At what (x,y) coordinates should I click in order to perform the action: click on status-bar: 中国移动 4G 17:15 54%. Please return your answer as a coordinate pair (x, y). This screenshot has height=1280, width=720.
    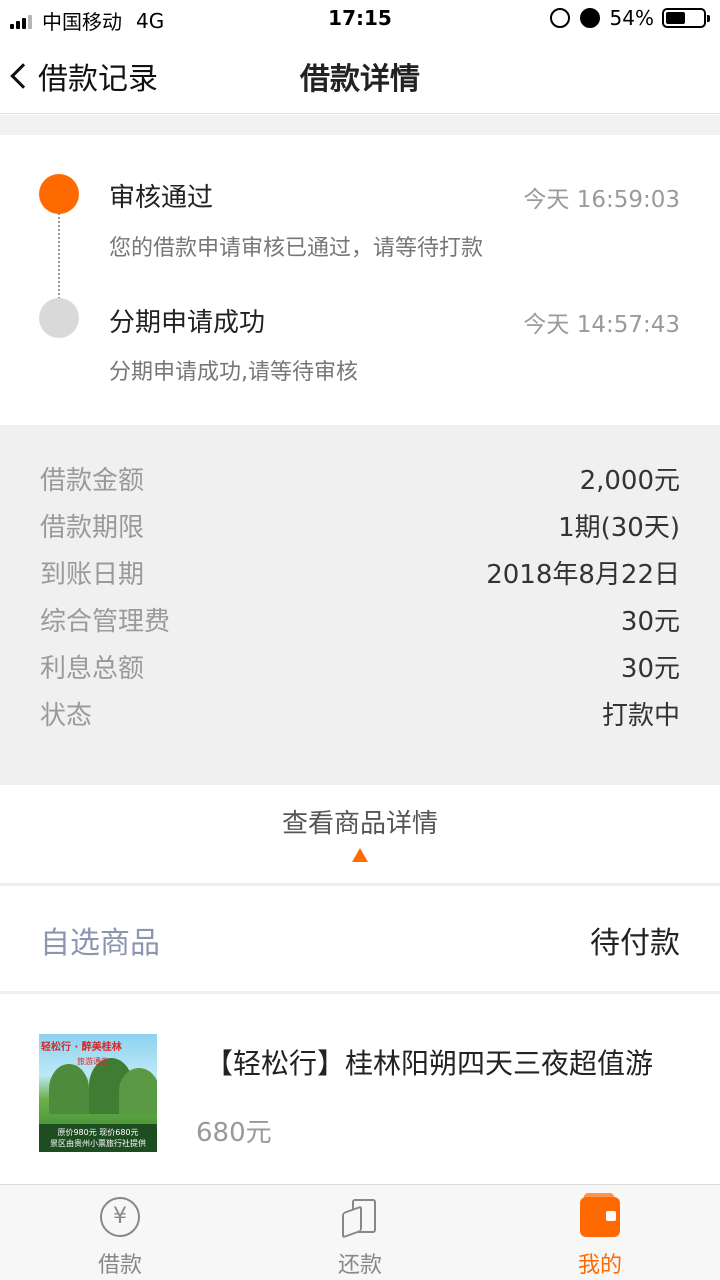
    Looking at the image, I should click on (360, 20).